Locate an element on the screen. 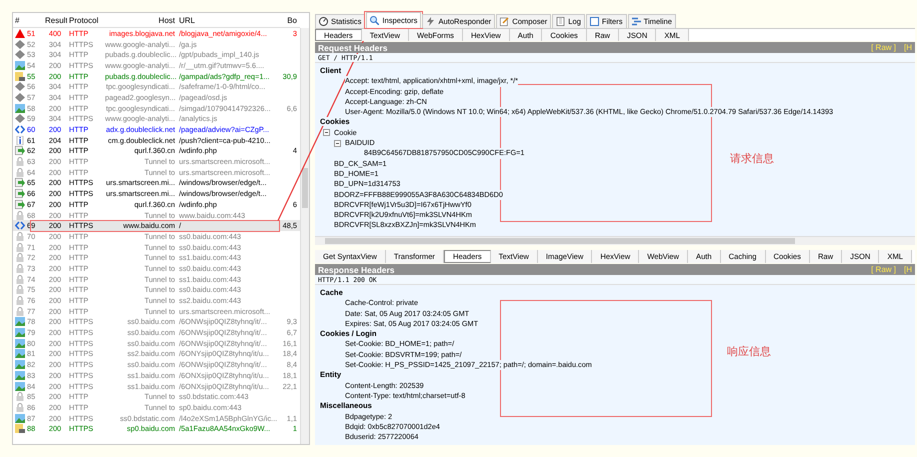 The width and height of the screenshot is (917, 457). cached-icon is located at coordinates (20, 119).